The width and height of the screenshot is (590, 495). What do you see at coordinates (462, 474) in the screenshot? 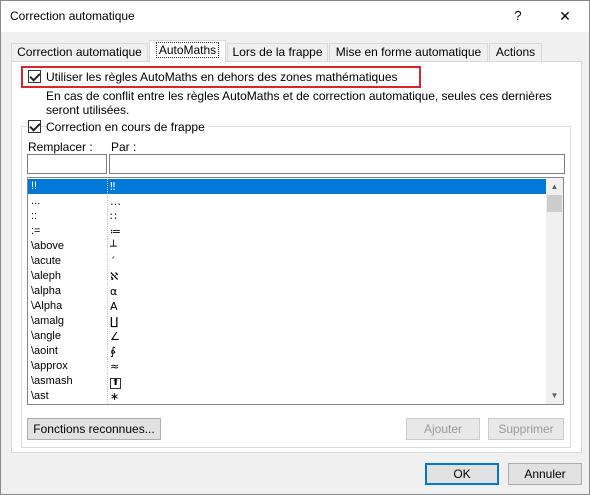
I see `ok-button: OK` at bounding box center [462, 474].